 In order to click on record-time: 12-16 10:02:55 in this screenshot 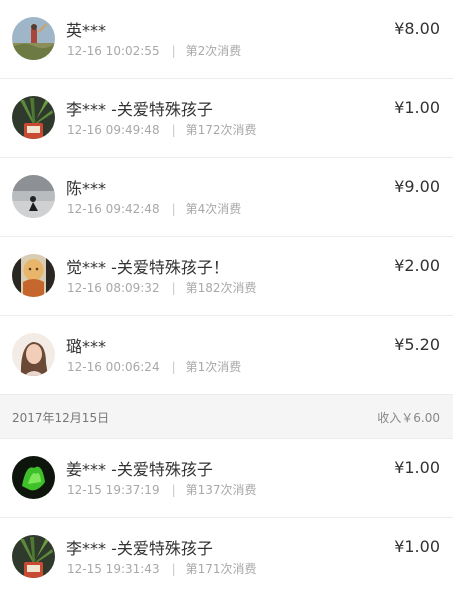, I will do `click(113, 51)`.